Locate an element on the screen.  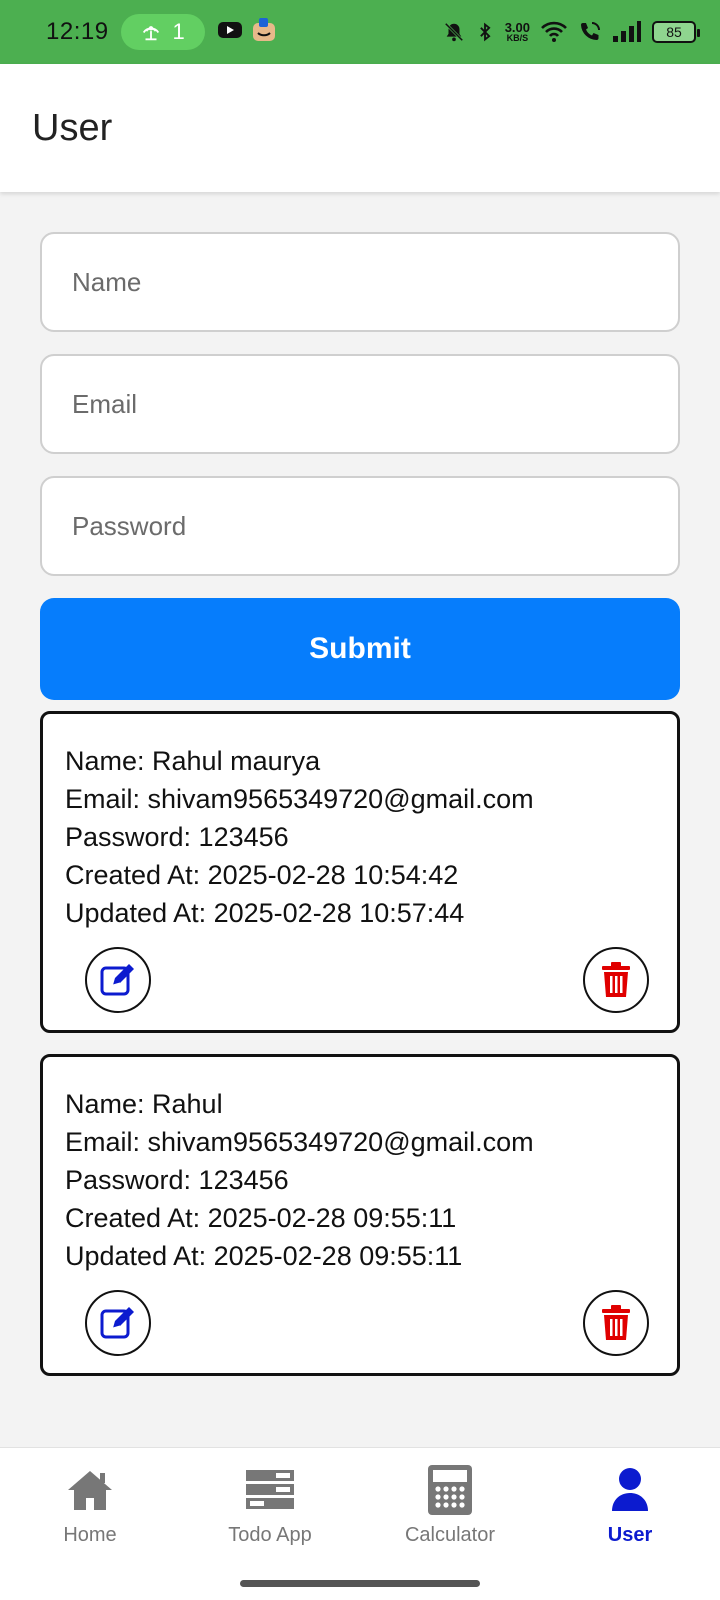
bottom-nav: Home Todo App Calculator User is located at coordinates (360, 1523).